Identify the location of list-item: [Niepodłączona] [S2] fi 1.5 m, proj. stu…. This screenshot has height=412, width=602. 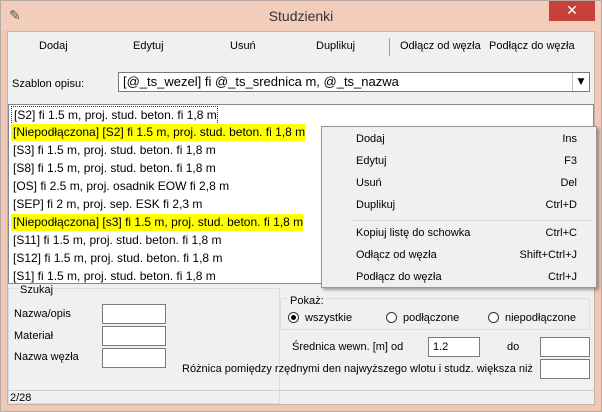
(158, 132).